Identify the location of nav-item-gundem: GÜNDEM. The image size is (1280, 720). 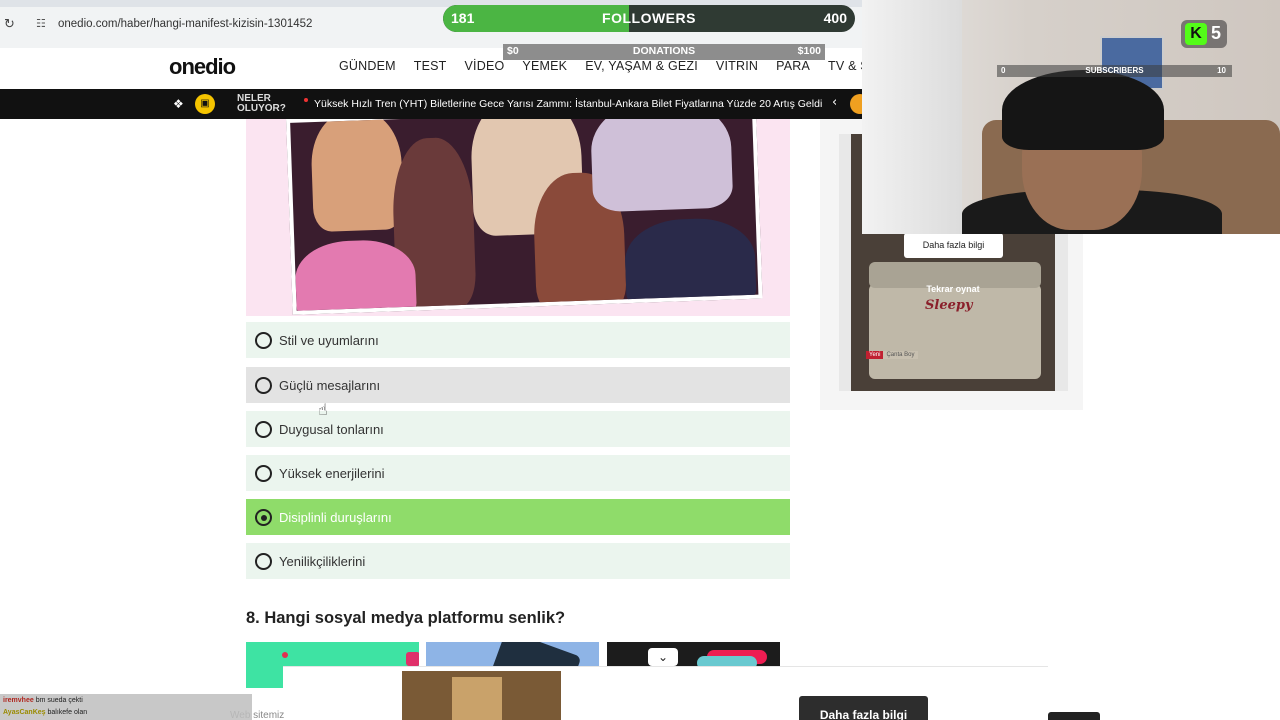
(367, 66).